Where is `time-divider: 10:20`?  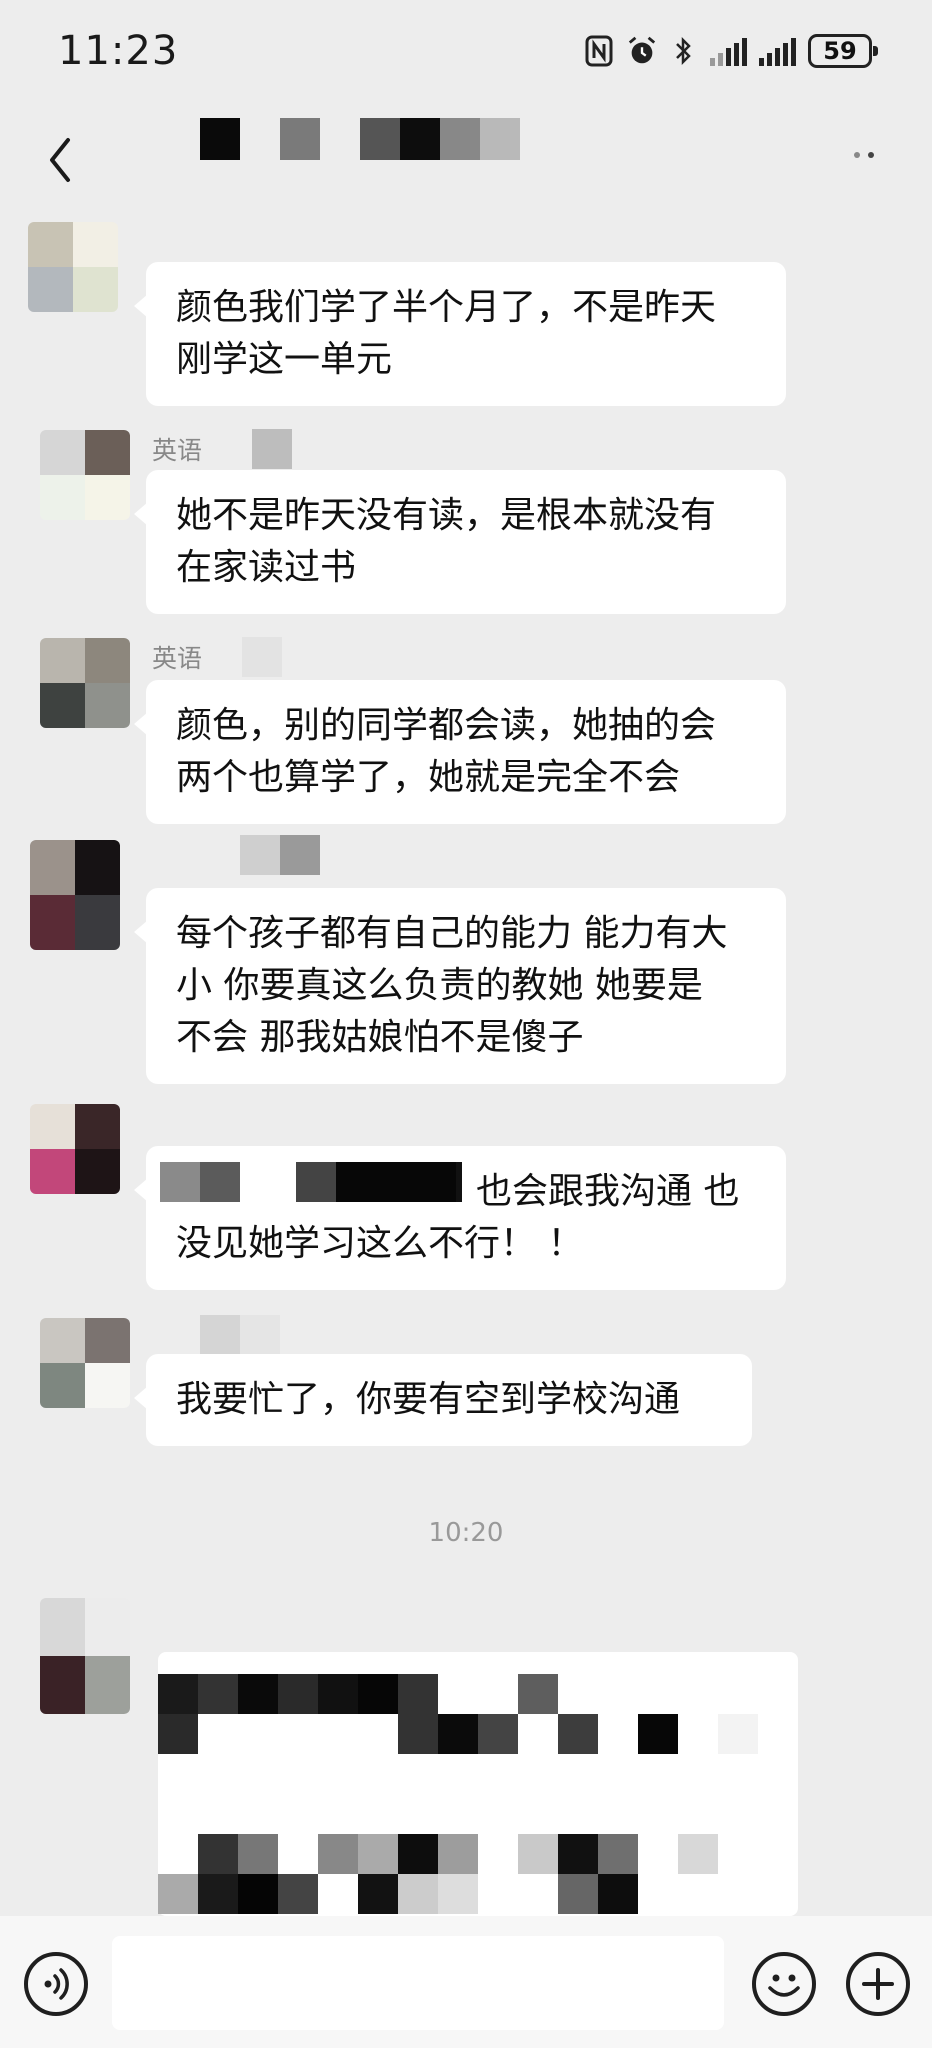
time-divider: 10:20 is located at coordinates (466, 1533).